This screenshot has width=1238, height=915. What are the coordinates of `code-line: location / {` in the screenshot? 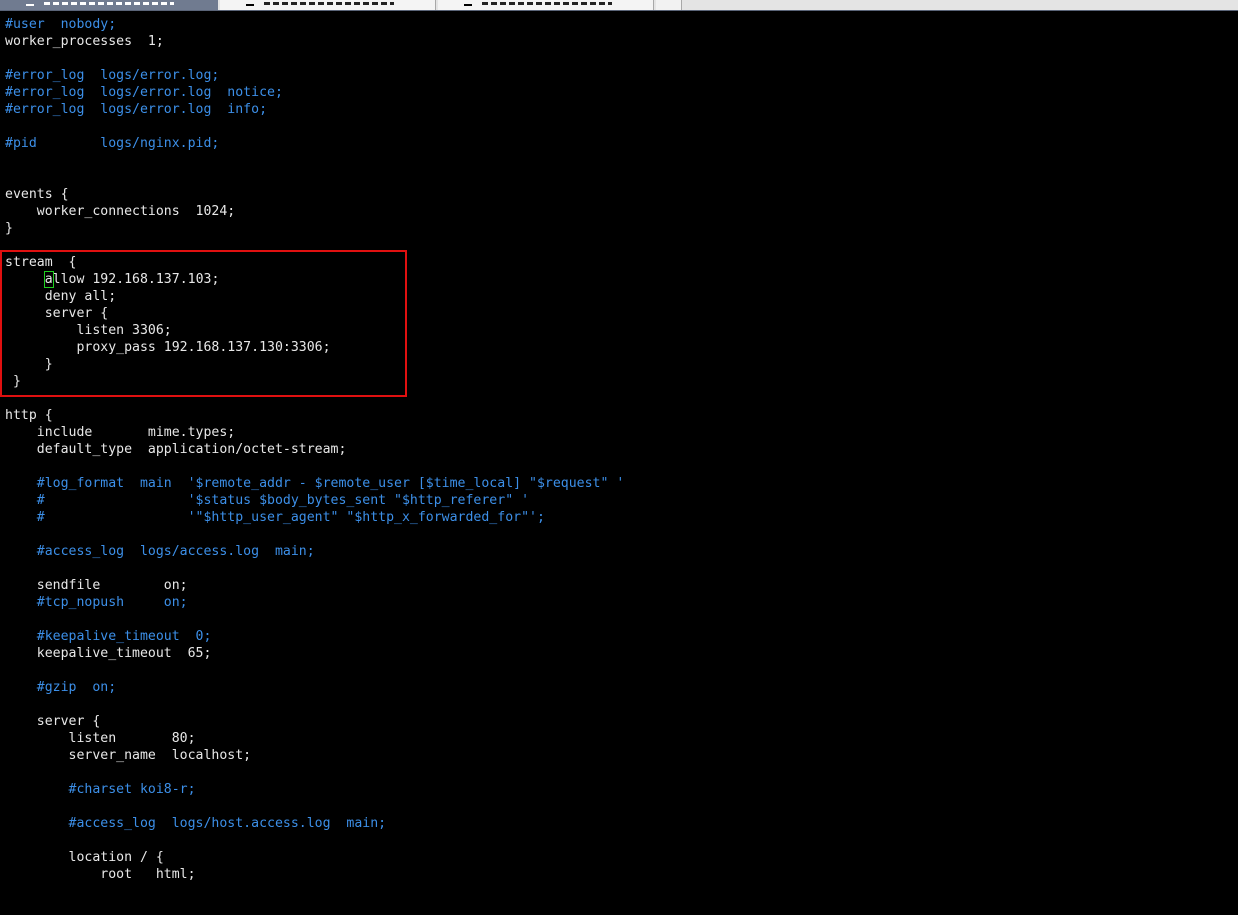 It's located at (84, 857).